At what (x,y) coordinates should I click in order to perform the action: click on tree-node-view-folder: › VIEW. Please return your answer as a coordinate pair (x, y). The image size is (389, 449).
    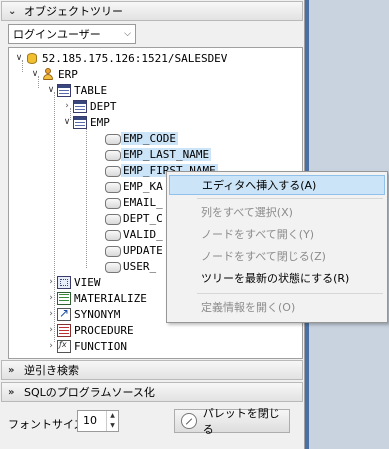
    Looking at the image, I should click on (73, 282).